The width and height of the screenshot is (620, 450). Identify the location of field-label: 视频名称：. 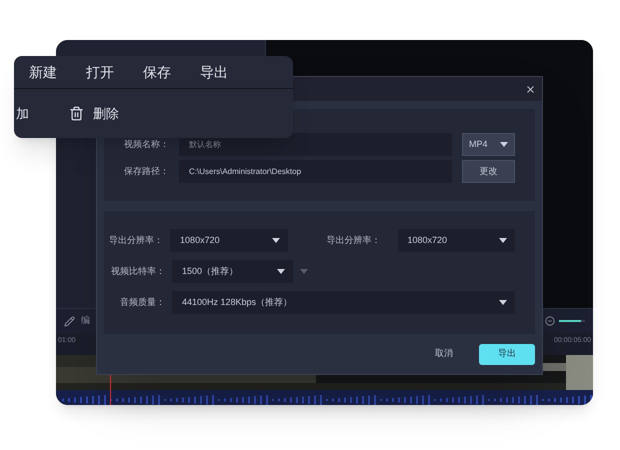
(146, 144).